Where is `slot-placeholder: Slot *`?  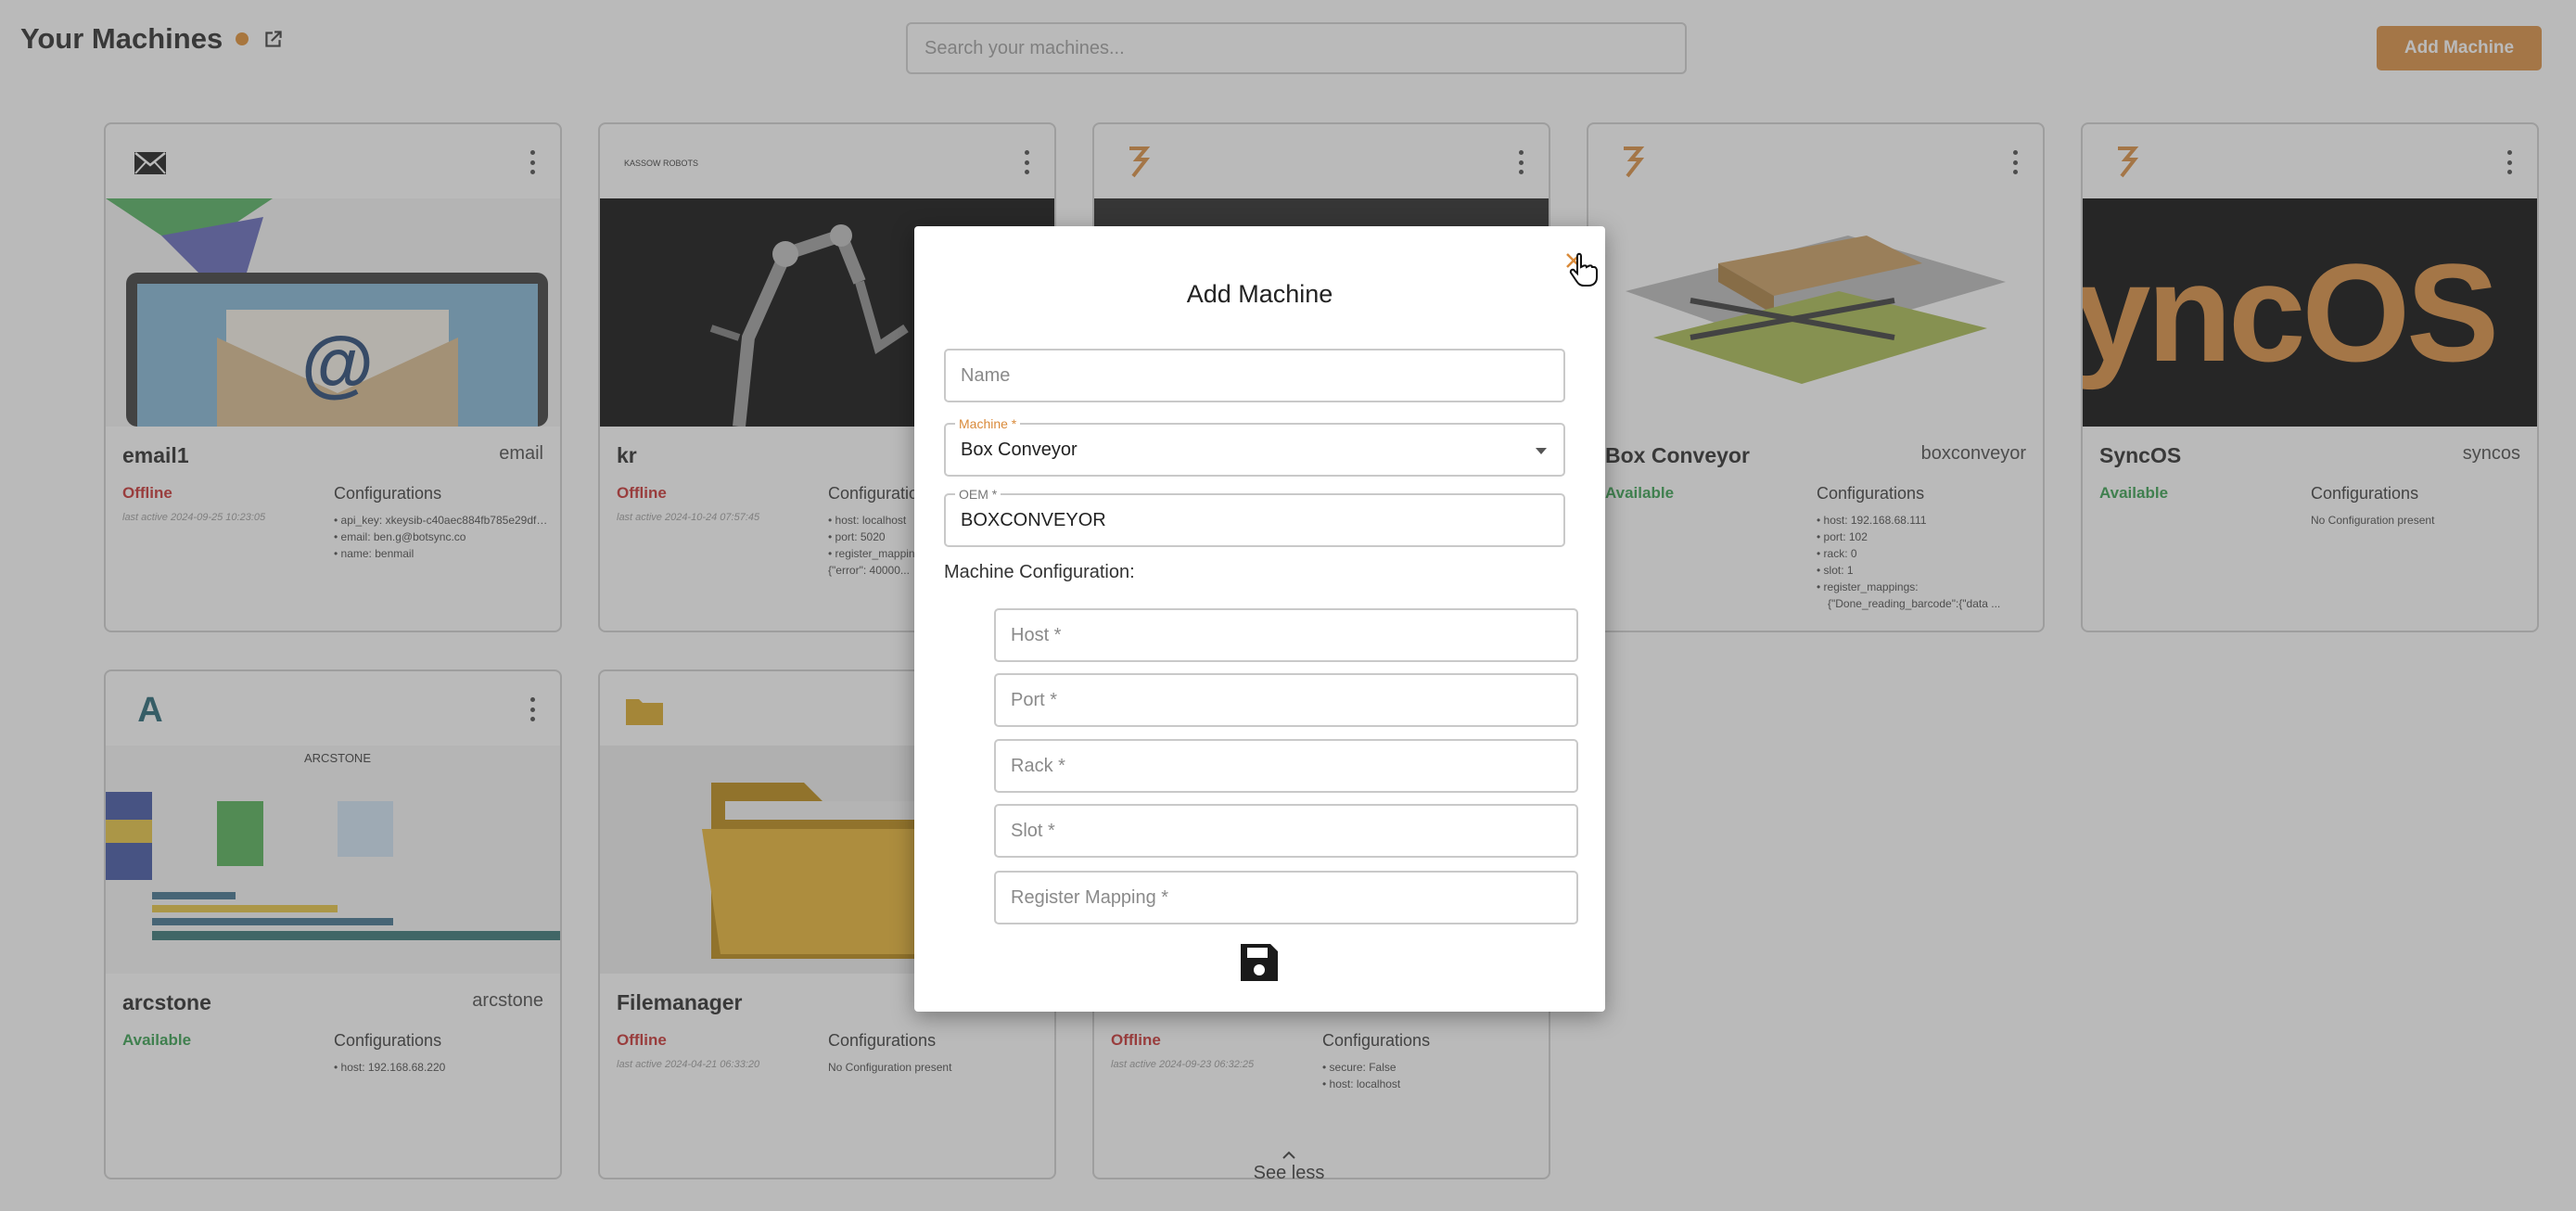
slot-placeholder: Slot * is located at coordinates (1033, 830).